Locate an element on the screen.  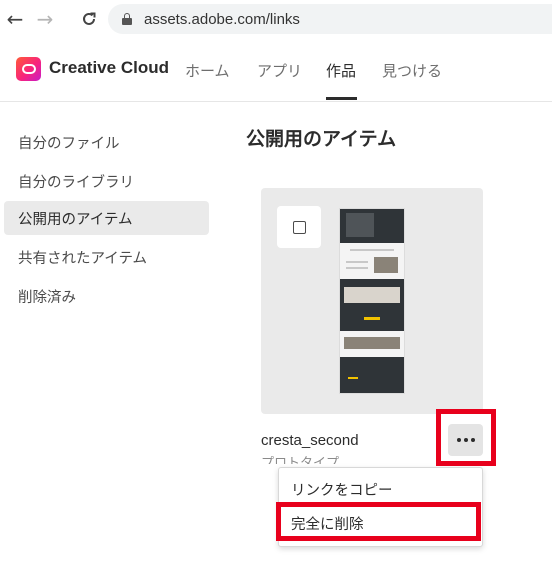
item-name: cresta_second is located at coordinates (310, 440).